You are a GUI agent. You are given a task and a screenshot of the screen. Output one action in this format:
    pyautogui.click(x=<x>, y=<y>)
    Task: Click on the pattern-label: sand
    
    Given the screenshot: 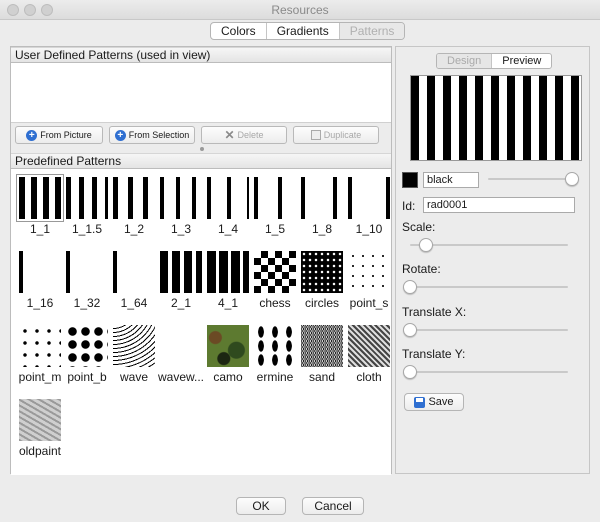 What is the action you would take?
    pyautogui.click(x=322, y=377)
    